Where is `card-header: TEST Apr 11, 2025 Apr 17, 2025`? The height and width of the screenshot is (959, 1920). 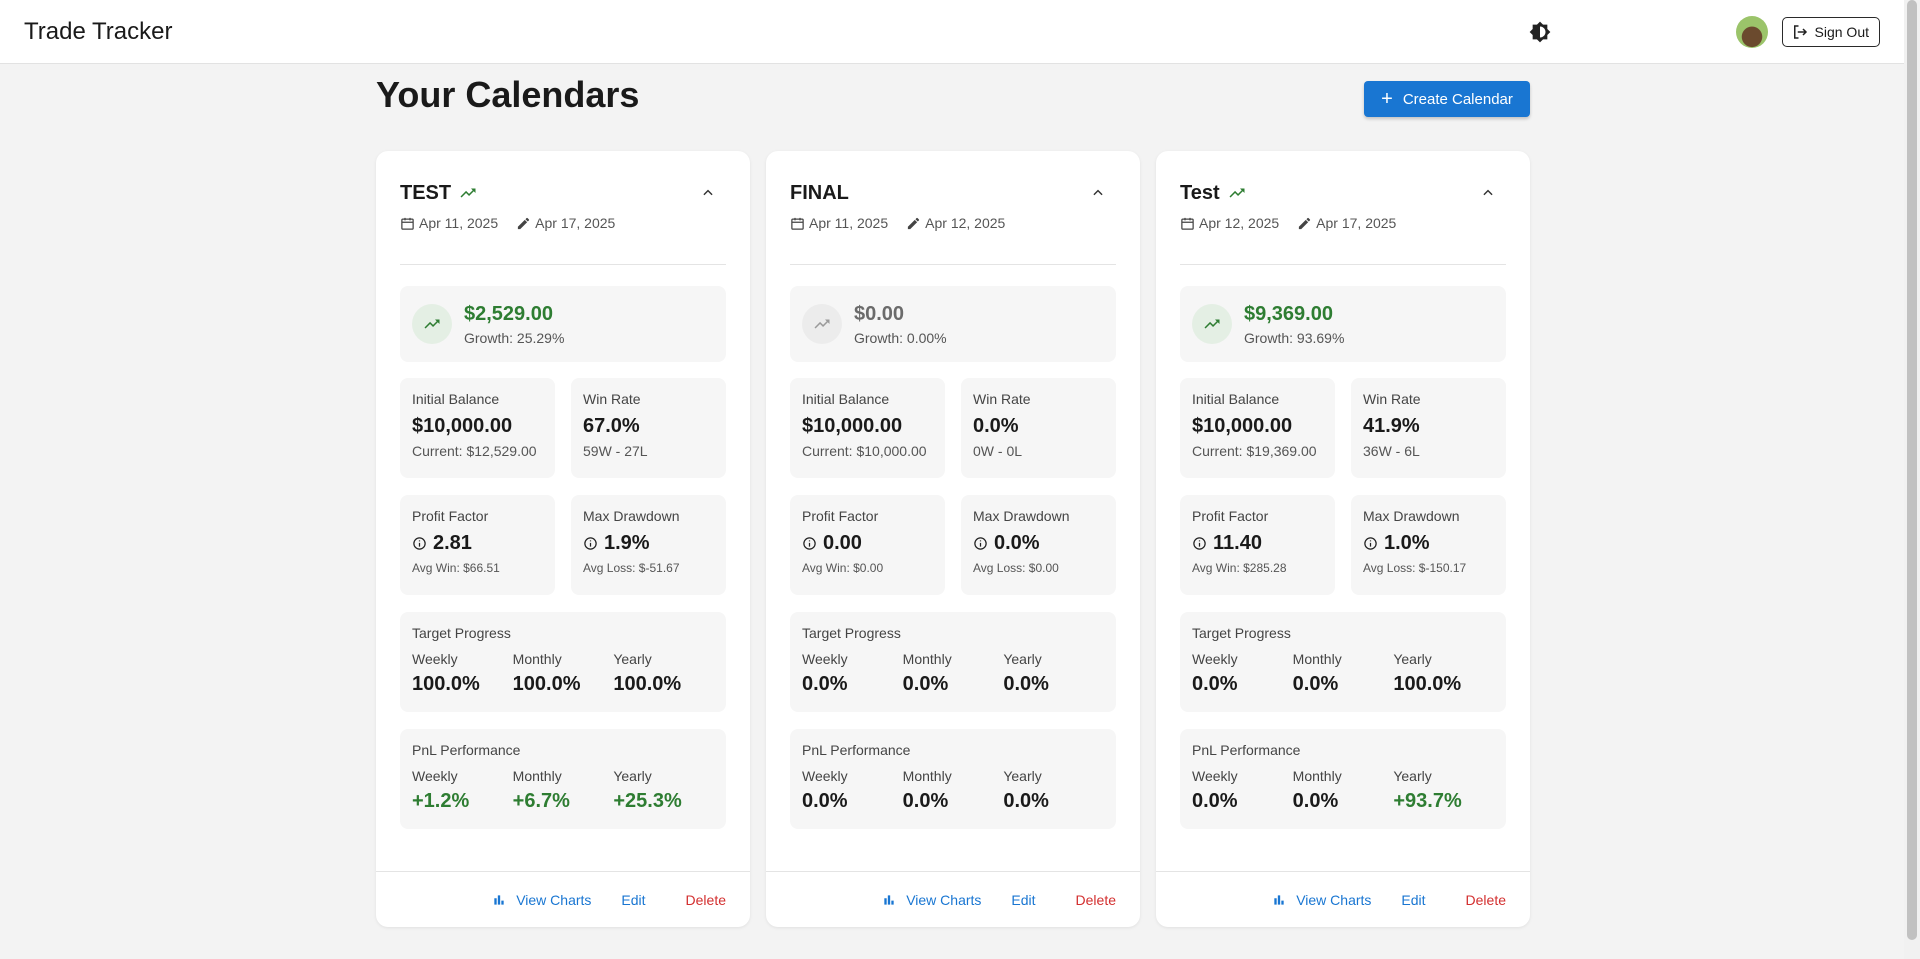
card-header: TEST Apr 11, 2025 Apr 17, 2025 is located at coordinates (563, 205).